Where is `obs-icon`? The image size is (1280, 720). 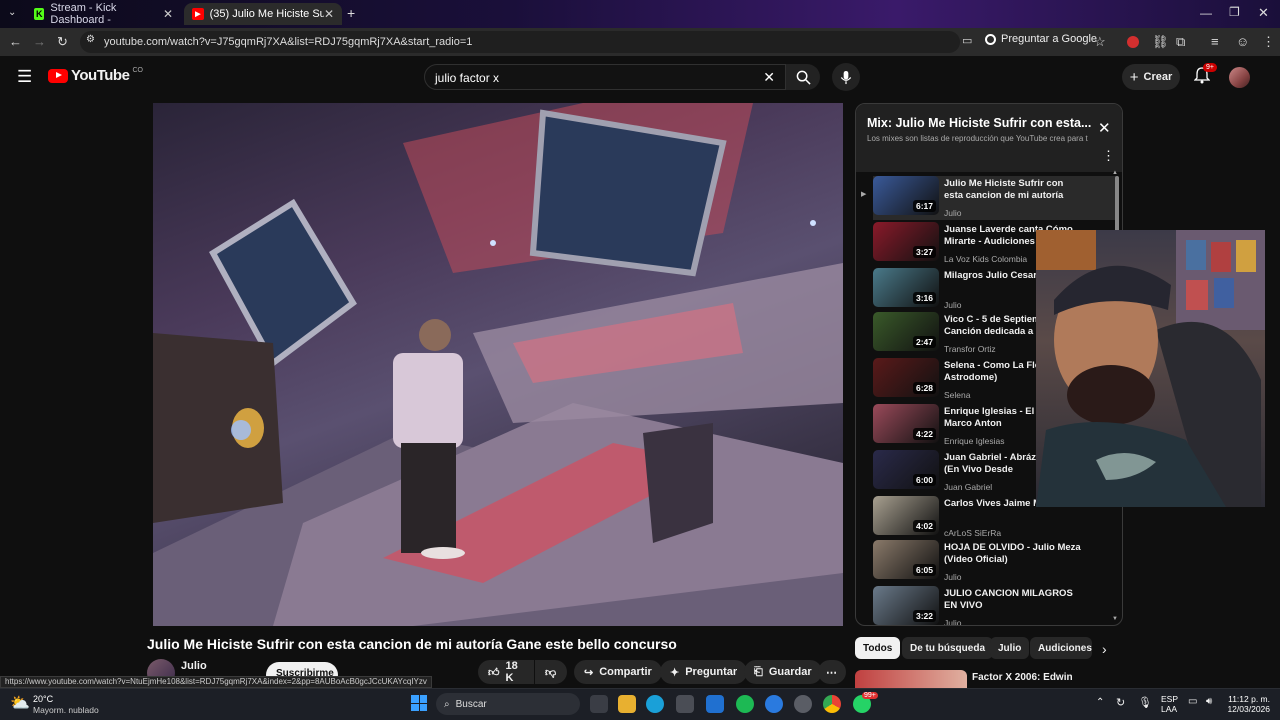
obs-icon is located at coordinates (803, 704).